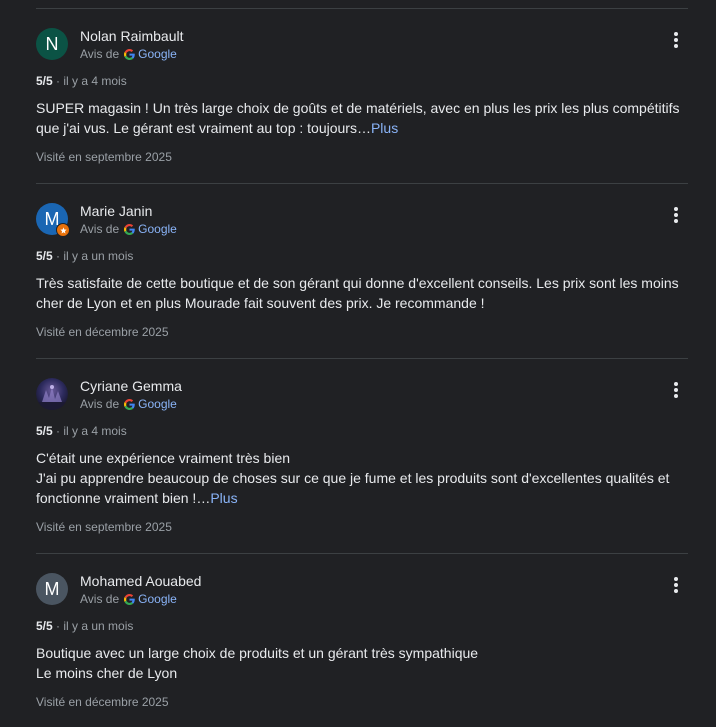 The height and width of the screenshot is (727, 716). What do you see at coordinates (132, 36) in the screenshot?
I see `reviewer-name: Nolan Raimbault` at bounding box center [132, 36].